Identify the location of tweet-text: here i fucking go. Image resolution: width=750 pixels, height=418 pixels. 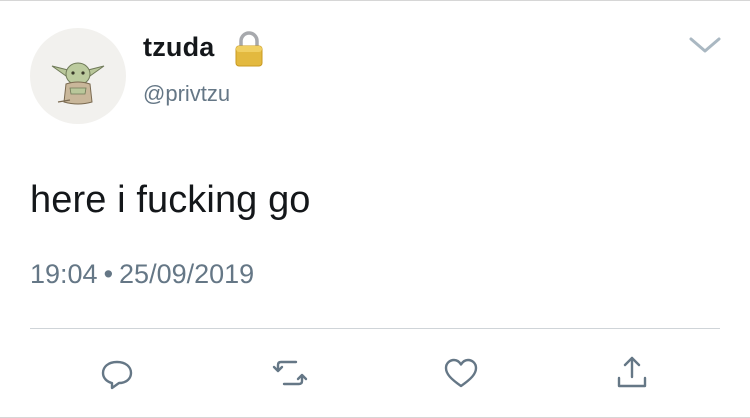
(170, 200).